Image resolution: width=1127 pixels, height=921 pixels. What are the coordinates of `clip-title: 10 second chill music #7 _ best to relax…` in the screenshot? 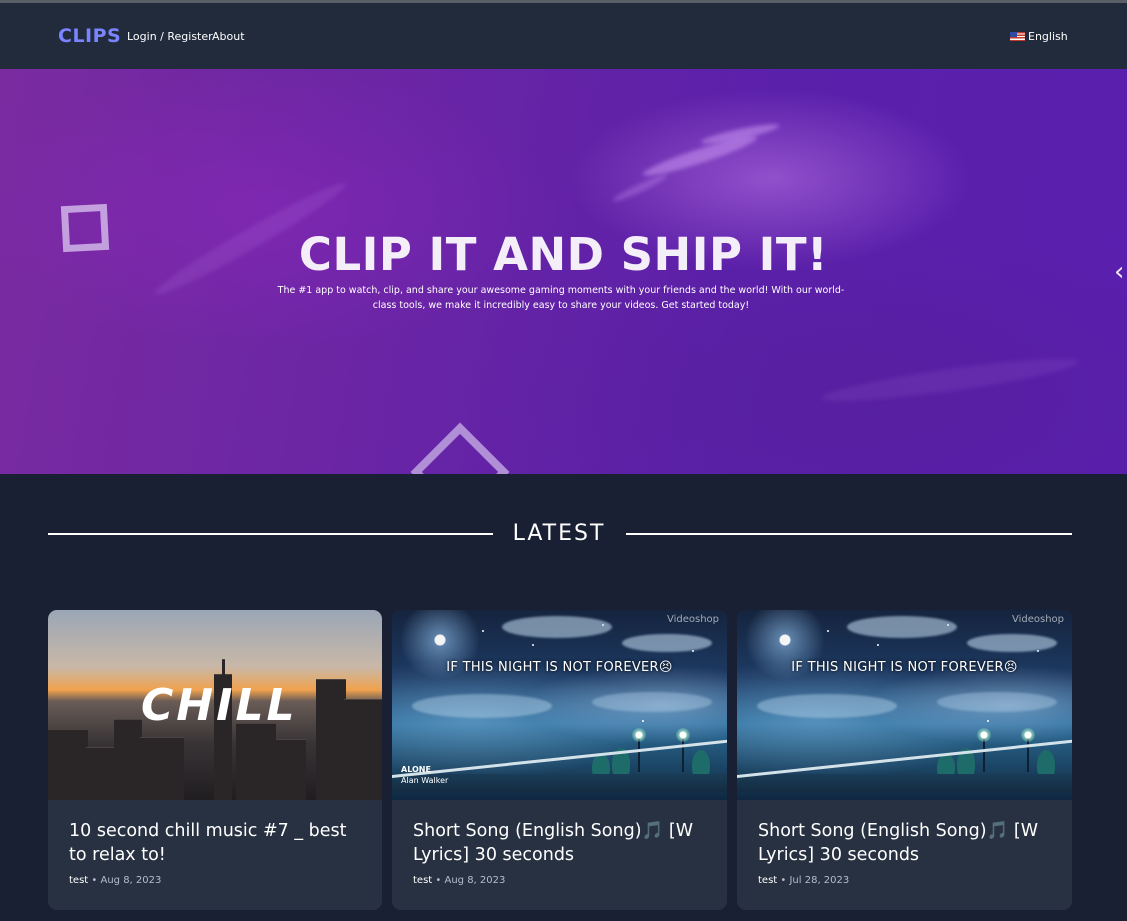 It's located at (219, 843).